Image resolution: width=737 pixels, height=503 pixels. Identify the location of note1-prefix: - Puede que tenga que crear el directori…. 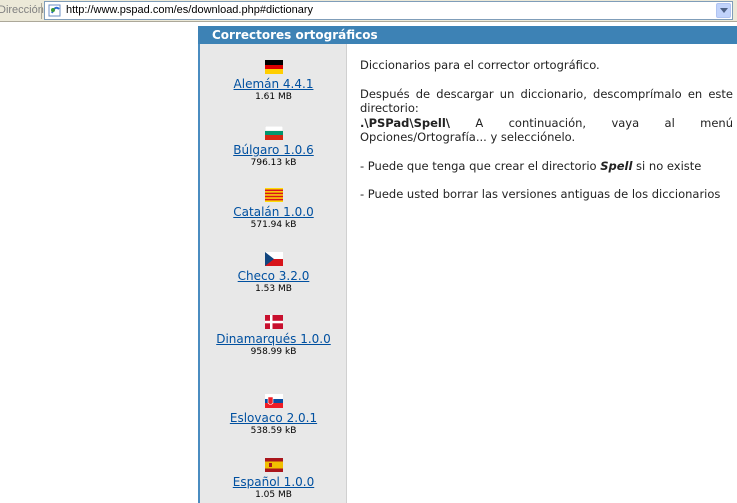
(480, 165).